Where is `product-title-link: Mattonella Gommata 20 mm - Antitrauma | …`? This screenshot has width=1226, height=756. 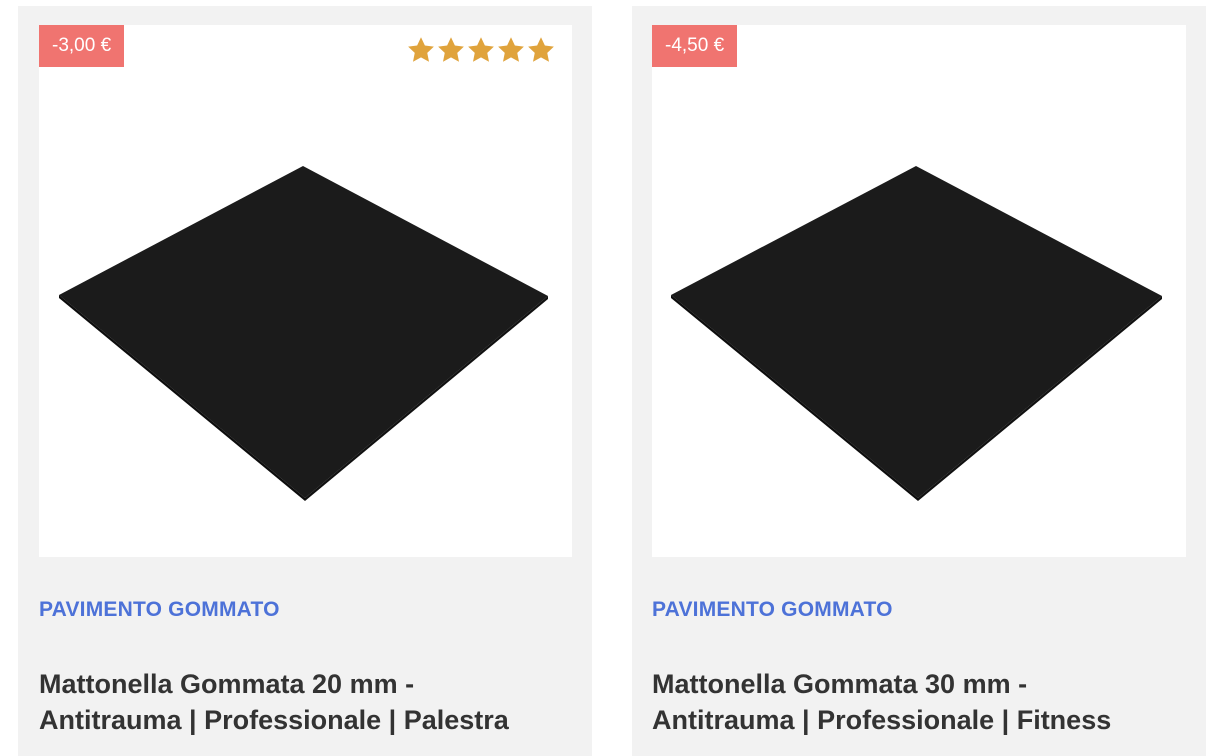
product-title-link: Mattonella Gommata 20 mm - Antitrauma | … is located at coordinates (309, 702).